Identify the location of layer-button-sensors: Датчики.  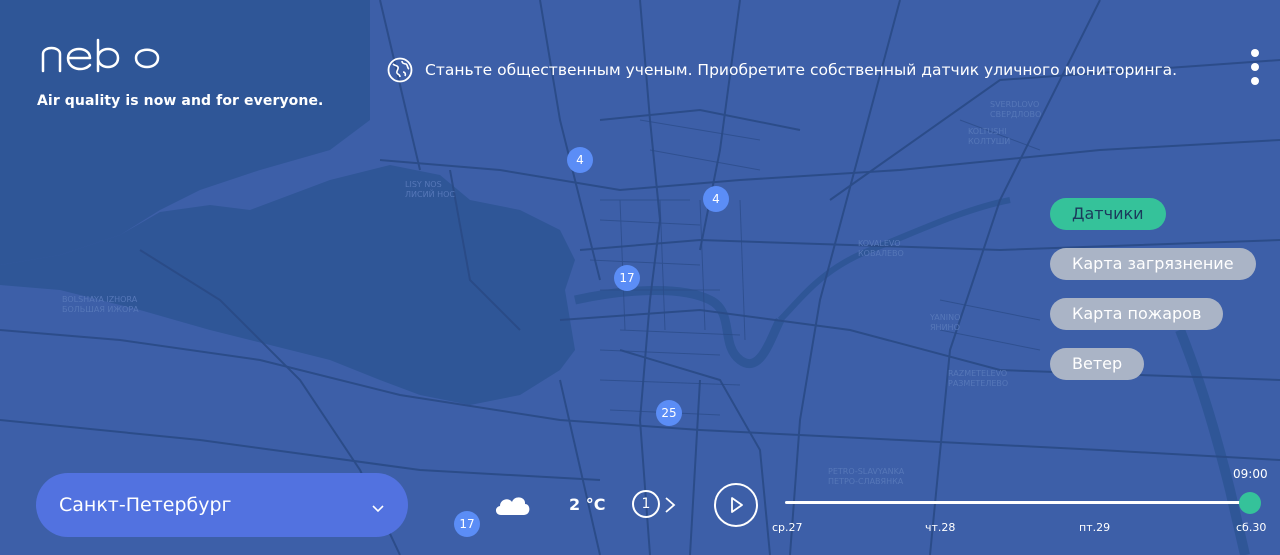
(1108, 214).